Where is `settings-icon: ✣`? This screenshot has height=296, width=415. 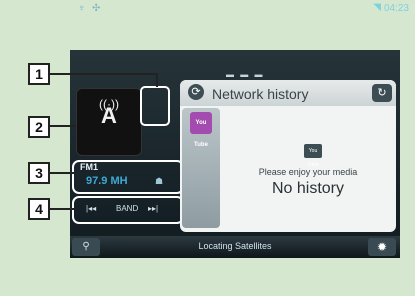 settings-icon: ✣ is located at coordinates (96, 8).